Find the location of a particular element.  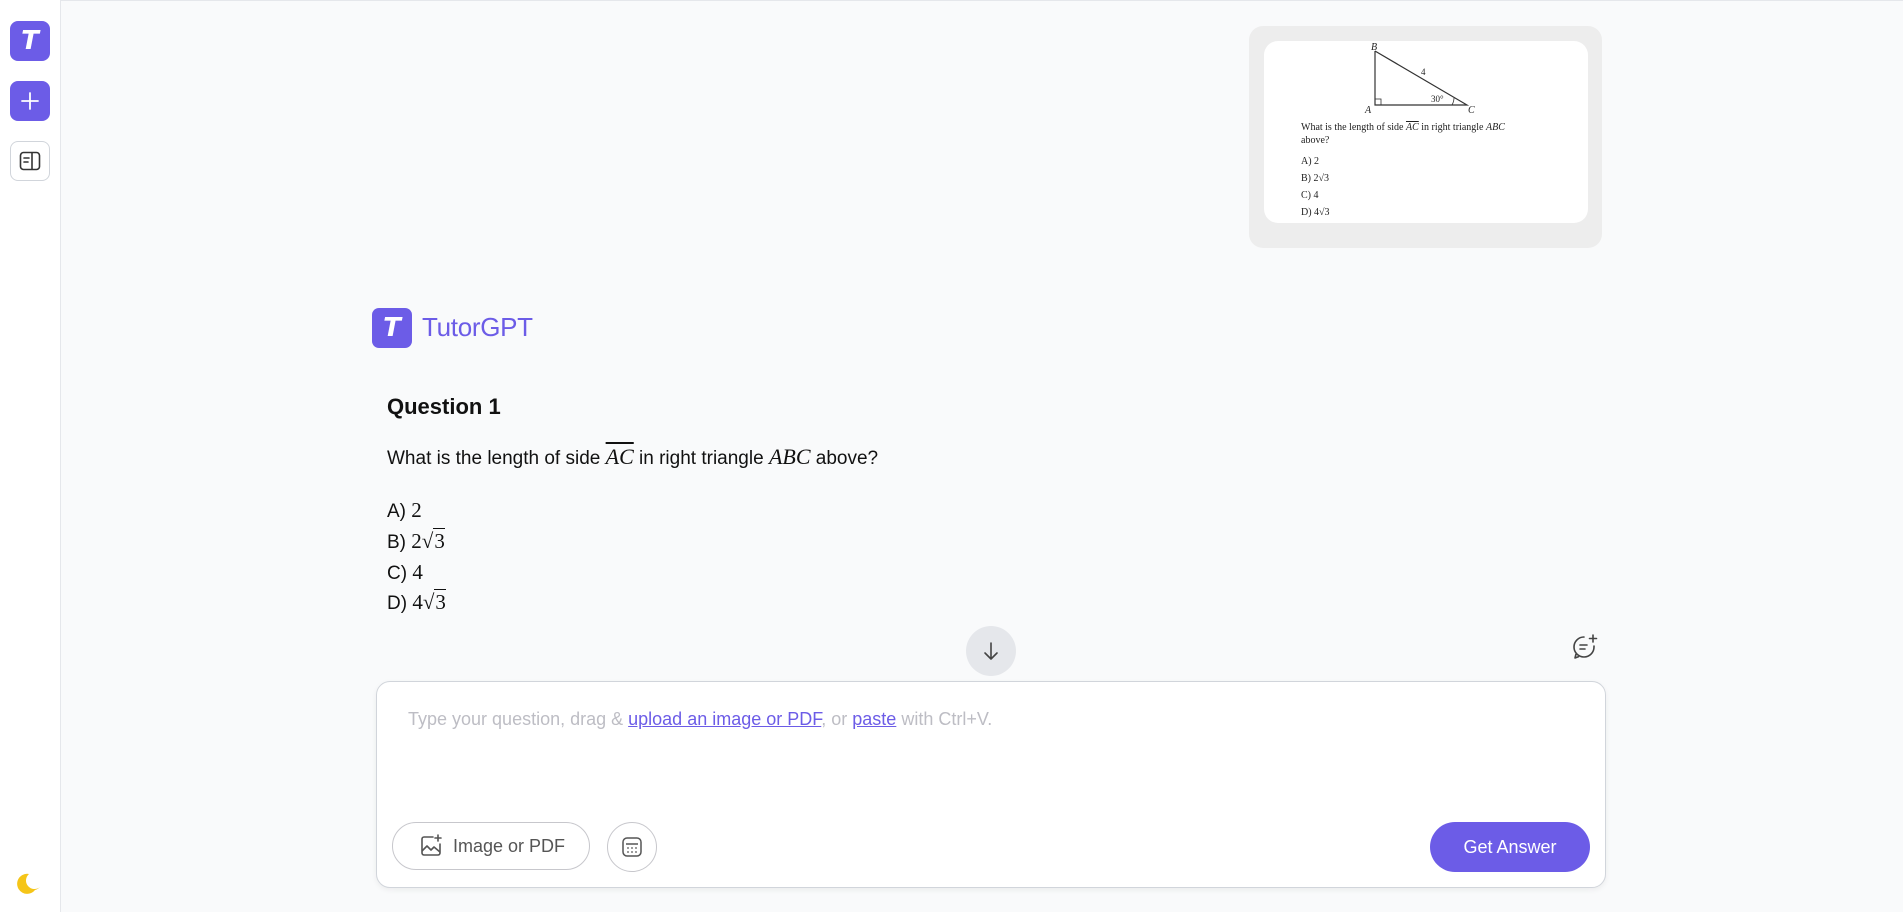

upload-link: upload an image or PDF is located at coordinates (724, 719).